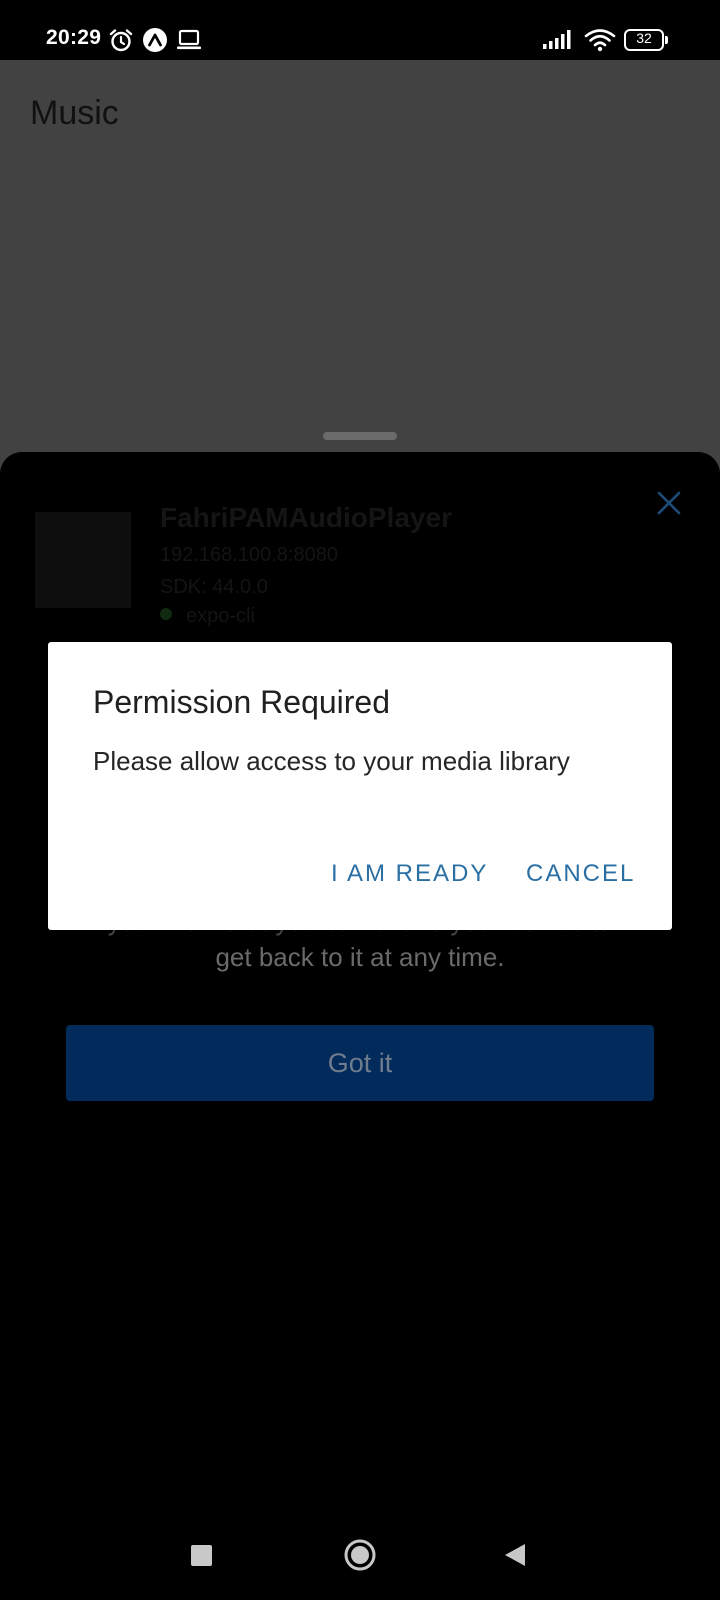  I want to click on wifi-icon, so click(600, 40).